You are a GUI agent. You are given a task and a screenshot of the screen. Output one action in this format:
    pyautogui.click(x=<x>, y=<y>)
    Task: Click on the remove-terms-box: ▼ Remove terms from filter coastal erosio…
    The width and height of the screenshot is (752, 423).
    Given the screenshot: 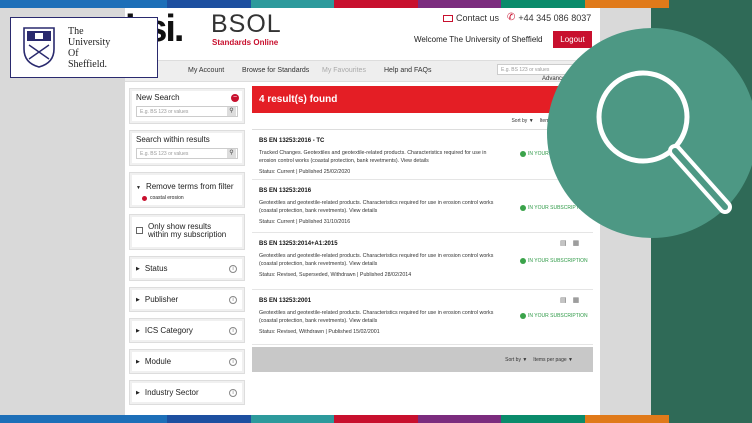 What is the action you would take?
    pyautogui.click(x=187, y=190)
    